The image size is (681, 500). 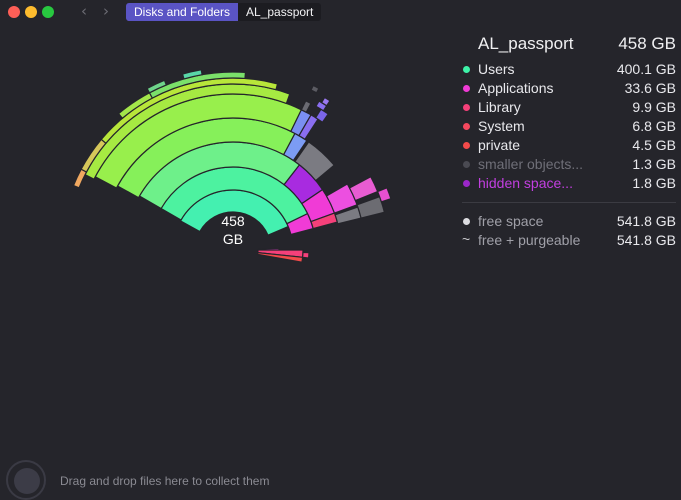 I want to click on close-window-button, so click(x=14, y=12).